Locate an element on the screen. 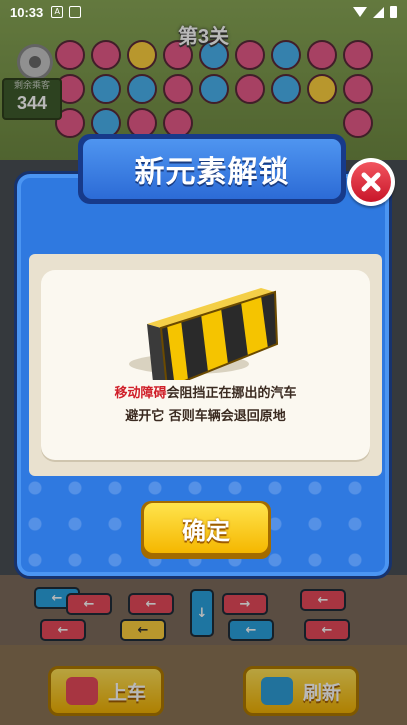 The height and width of the screenshot is (725, 407). close-icon is located at coordinates (371, 182).